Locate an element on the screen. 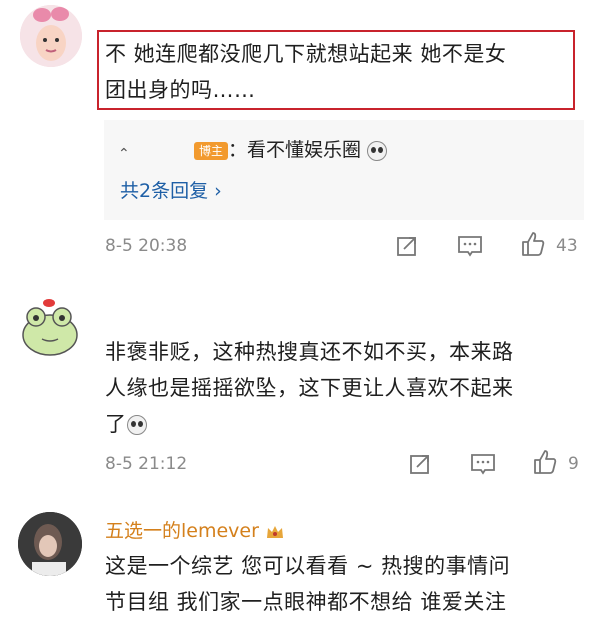  username: 五选一的lemever is located at coordinates (195, 529).